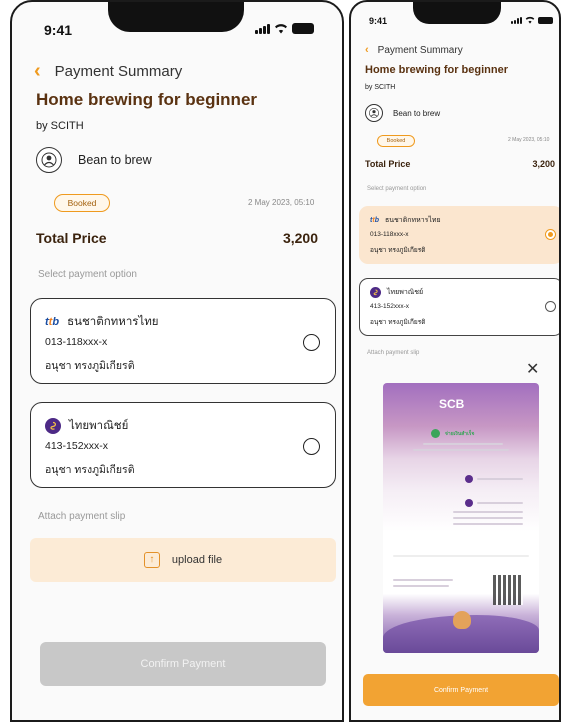 Image resolution: width=562 pixels, height=724 pixels. I want to click on close-icon: ✕, so click(532, 370).